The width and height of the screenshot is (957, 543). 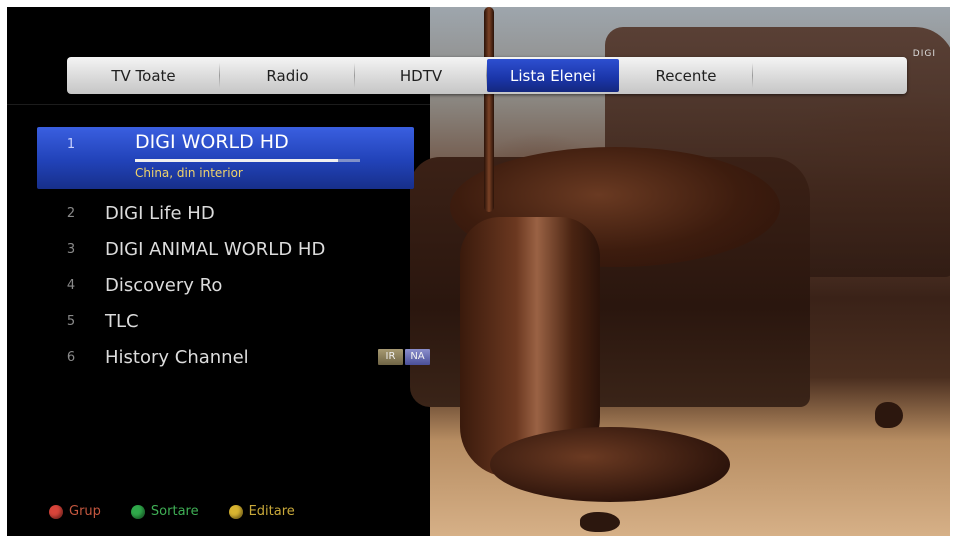 I want to click on tab-lista-elenei: Lista Elenei, so click(x=553, y=75).